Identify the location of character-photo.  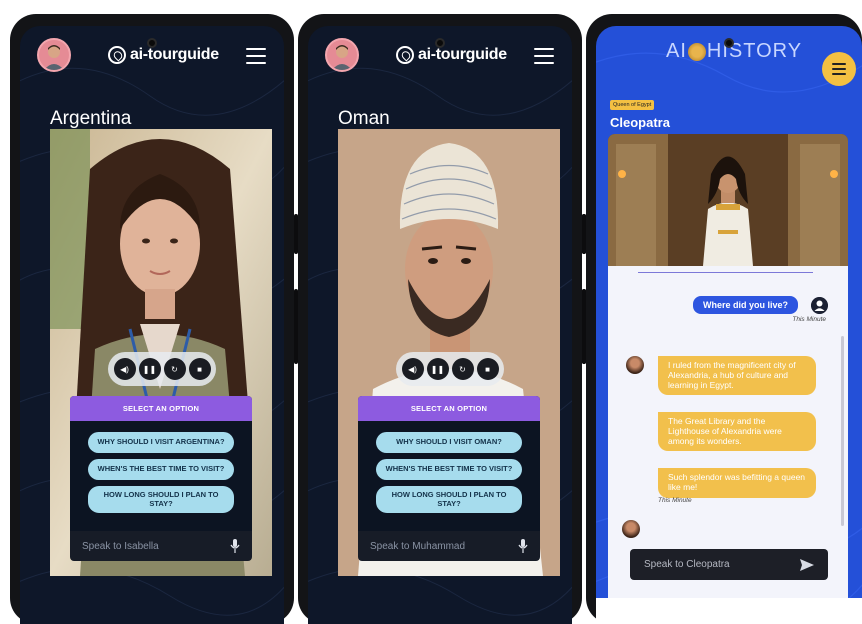
(728, 200).